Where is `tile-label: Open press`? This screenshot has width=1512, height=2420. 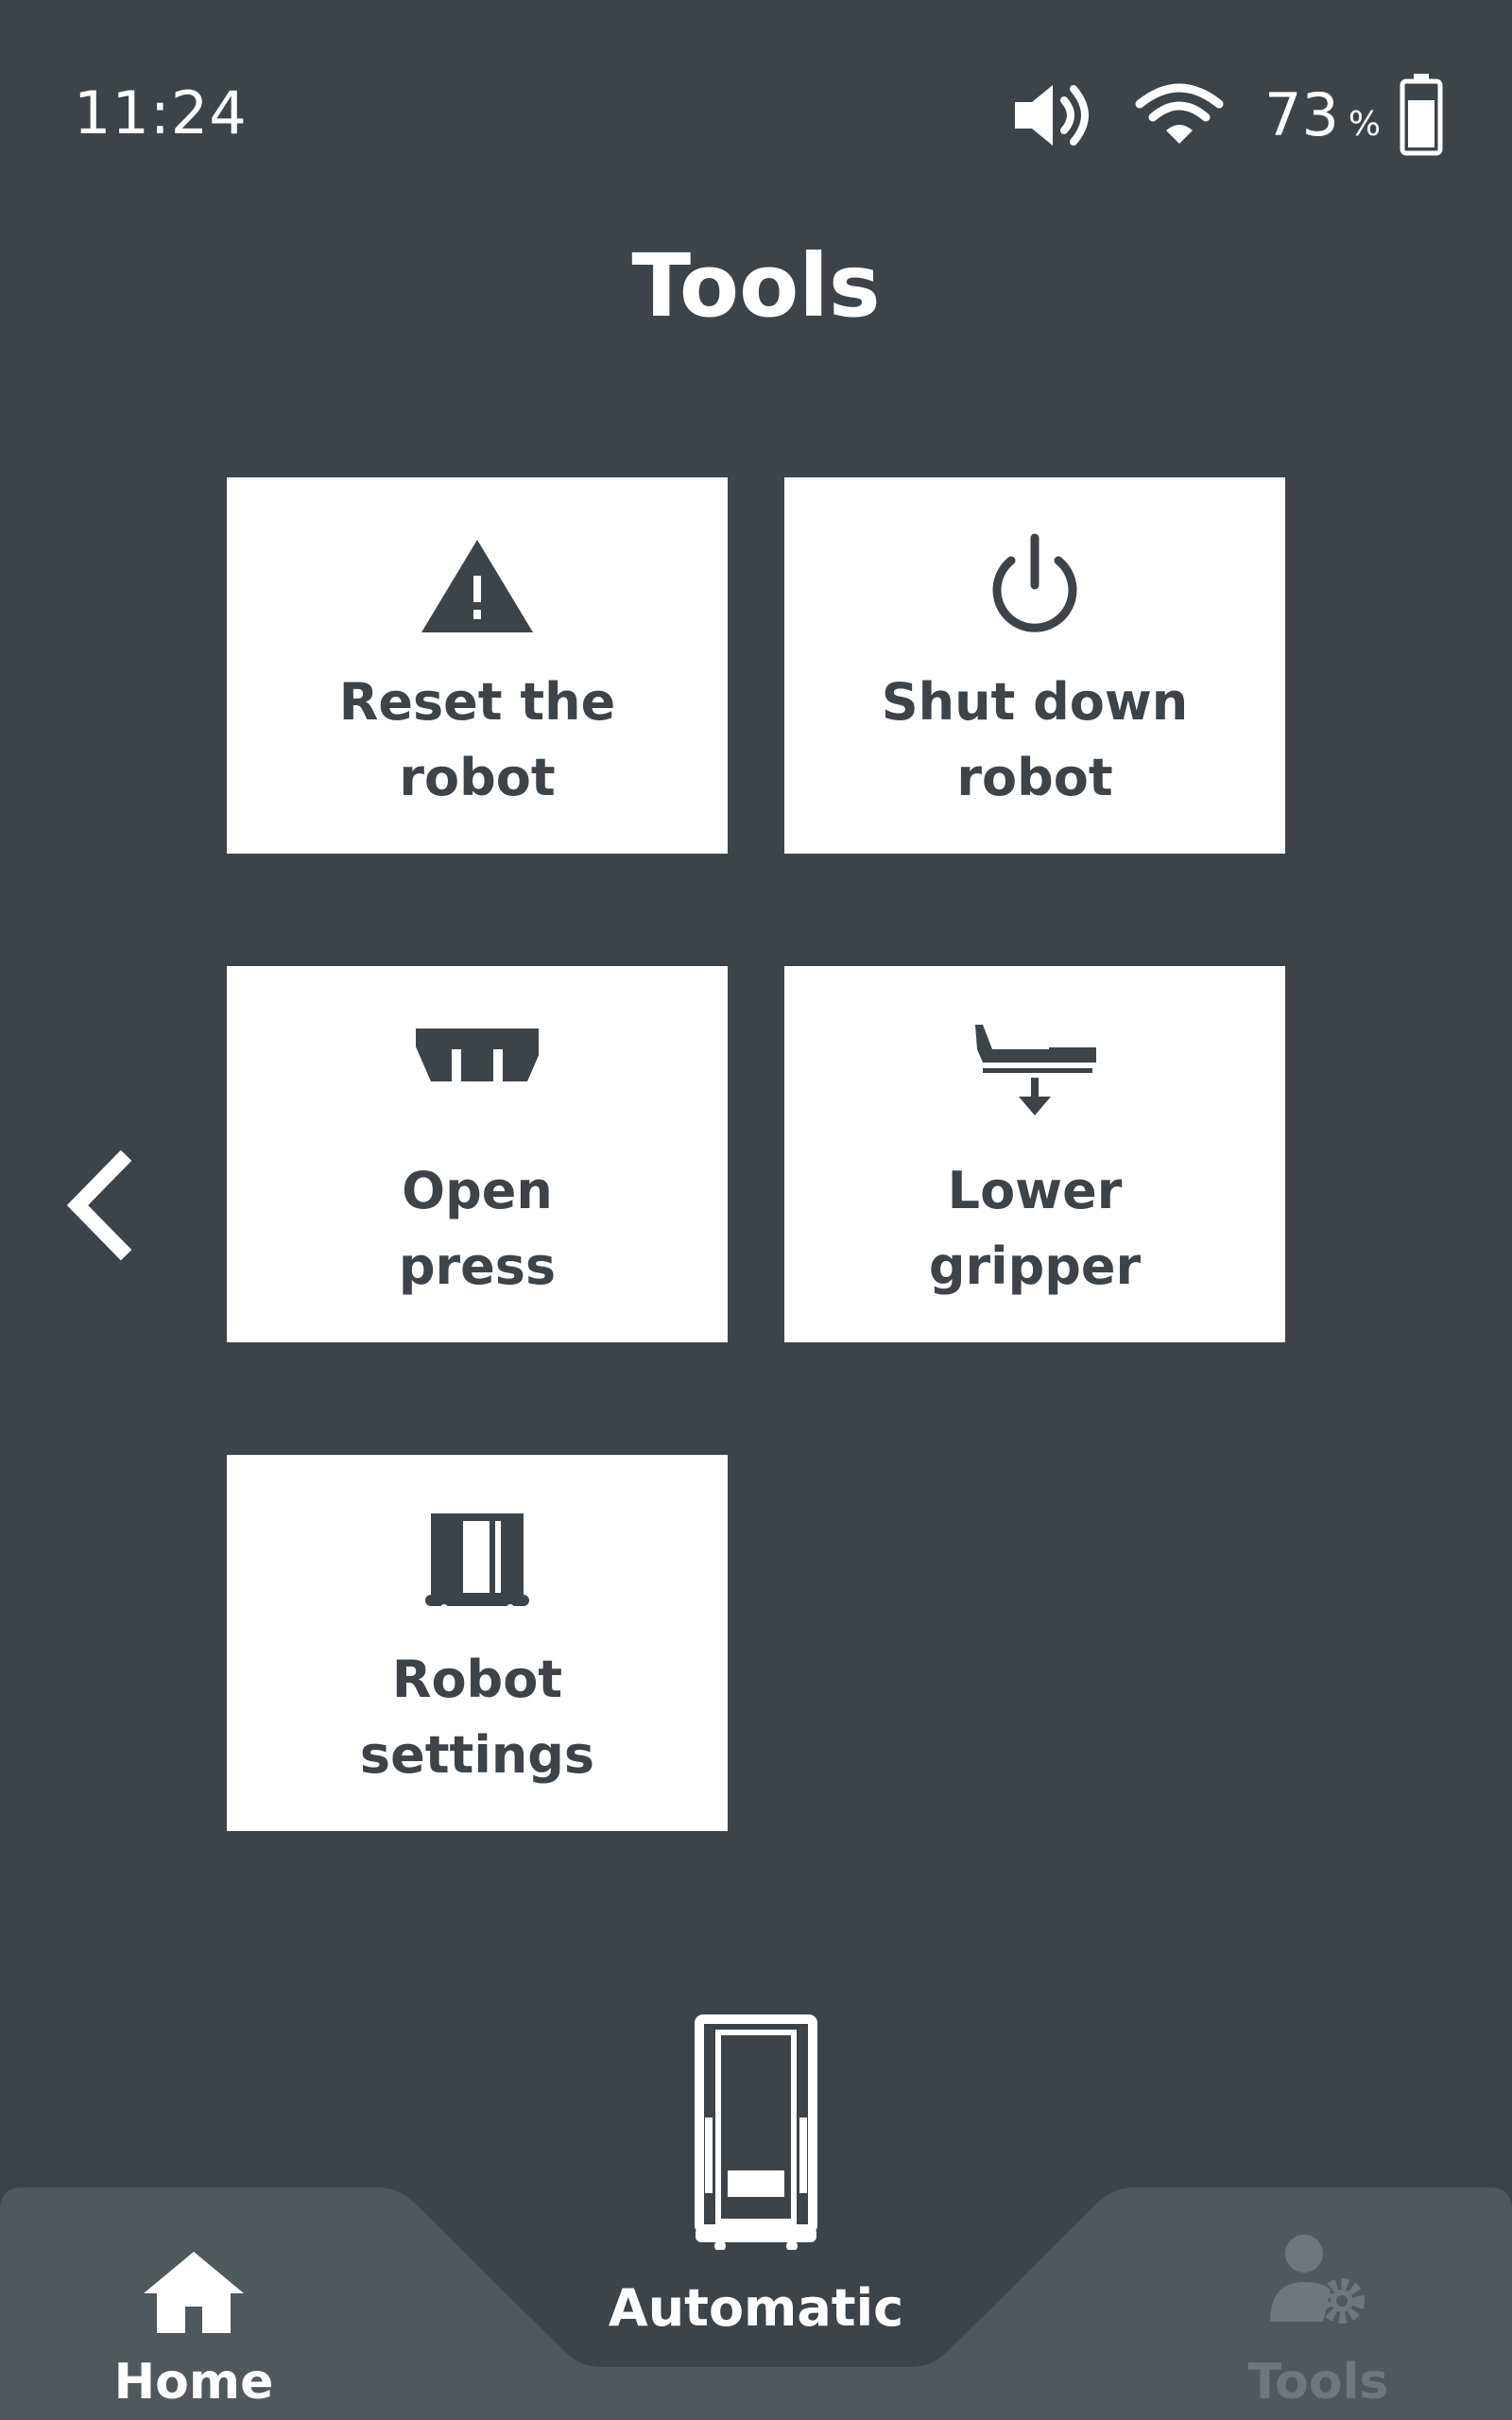
tile-label: Open press is located at coordinates (477, 1228).